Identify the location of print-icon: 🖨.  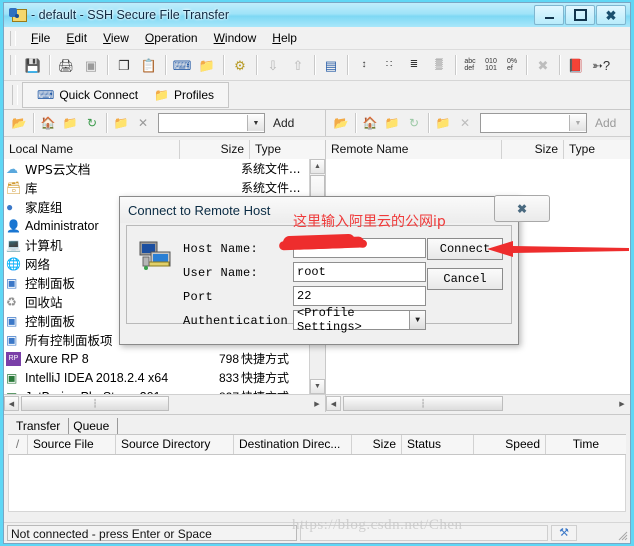
(66, 65).